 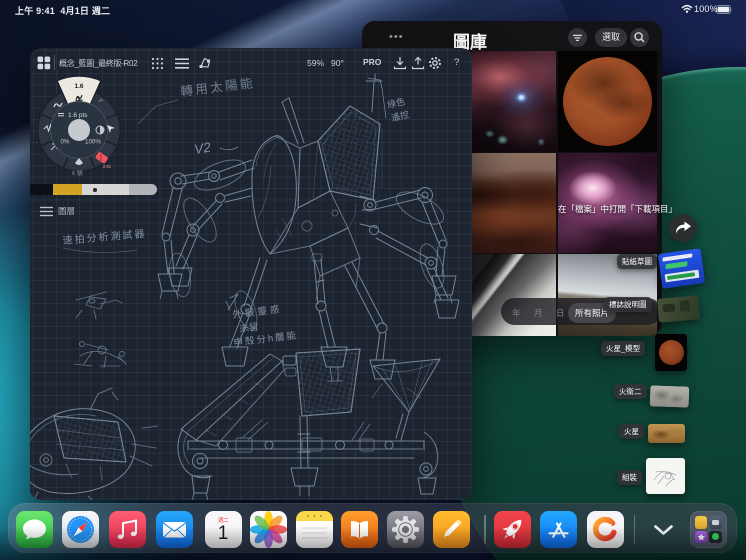 What do you see at coordinates (107, 166) in the screenshot?
I see `svg-text: 2.91` at bounding box center [107, 166].